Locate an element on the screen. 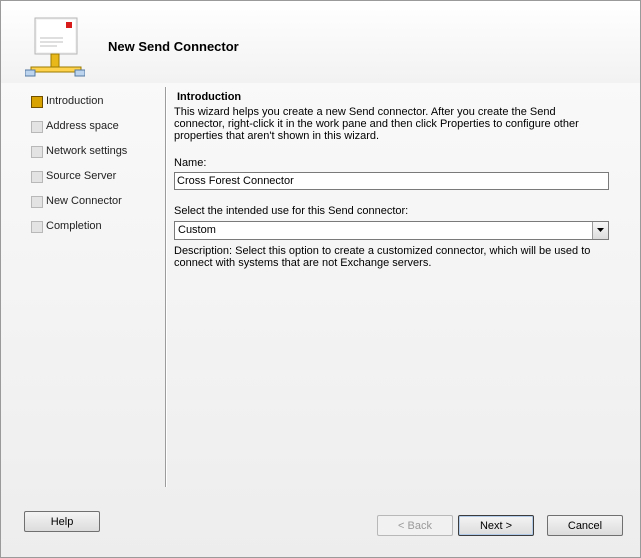 The width and height of the screenshot is (641, 558). next-button: Next > is located at coordinates (496, 525).